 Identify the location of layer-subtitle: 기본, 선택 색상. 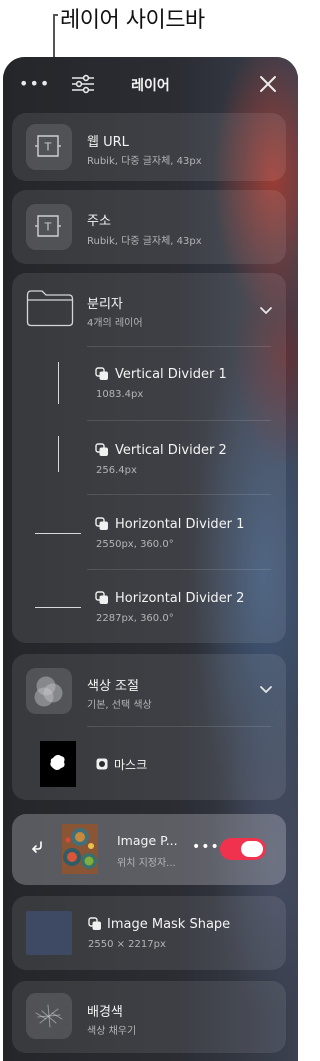
(119, 705).